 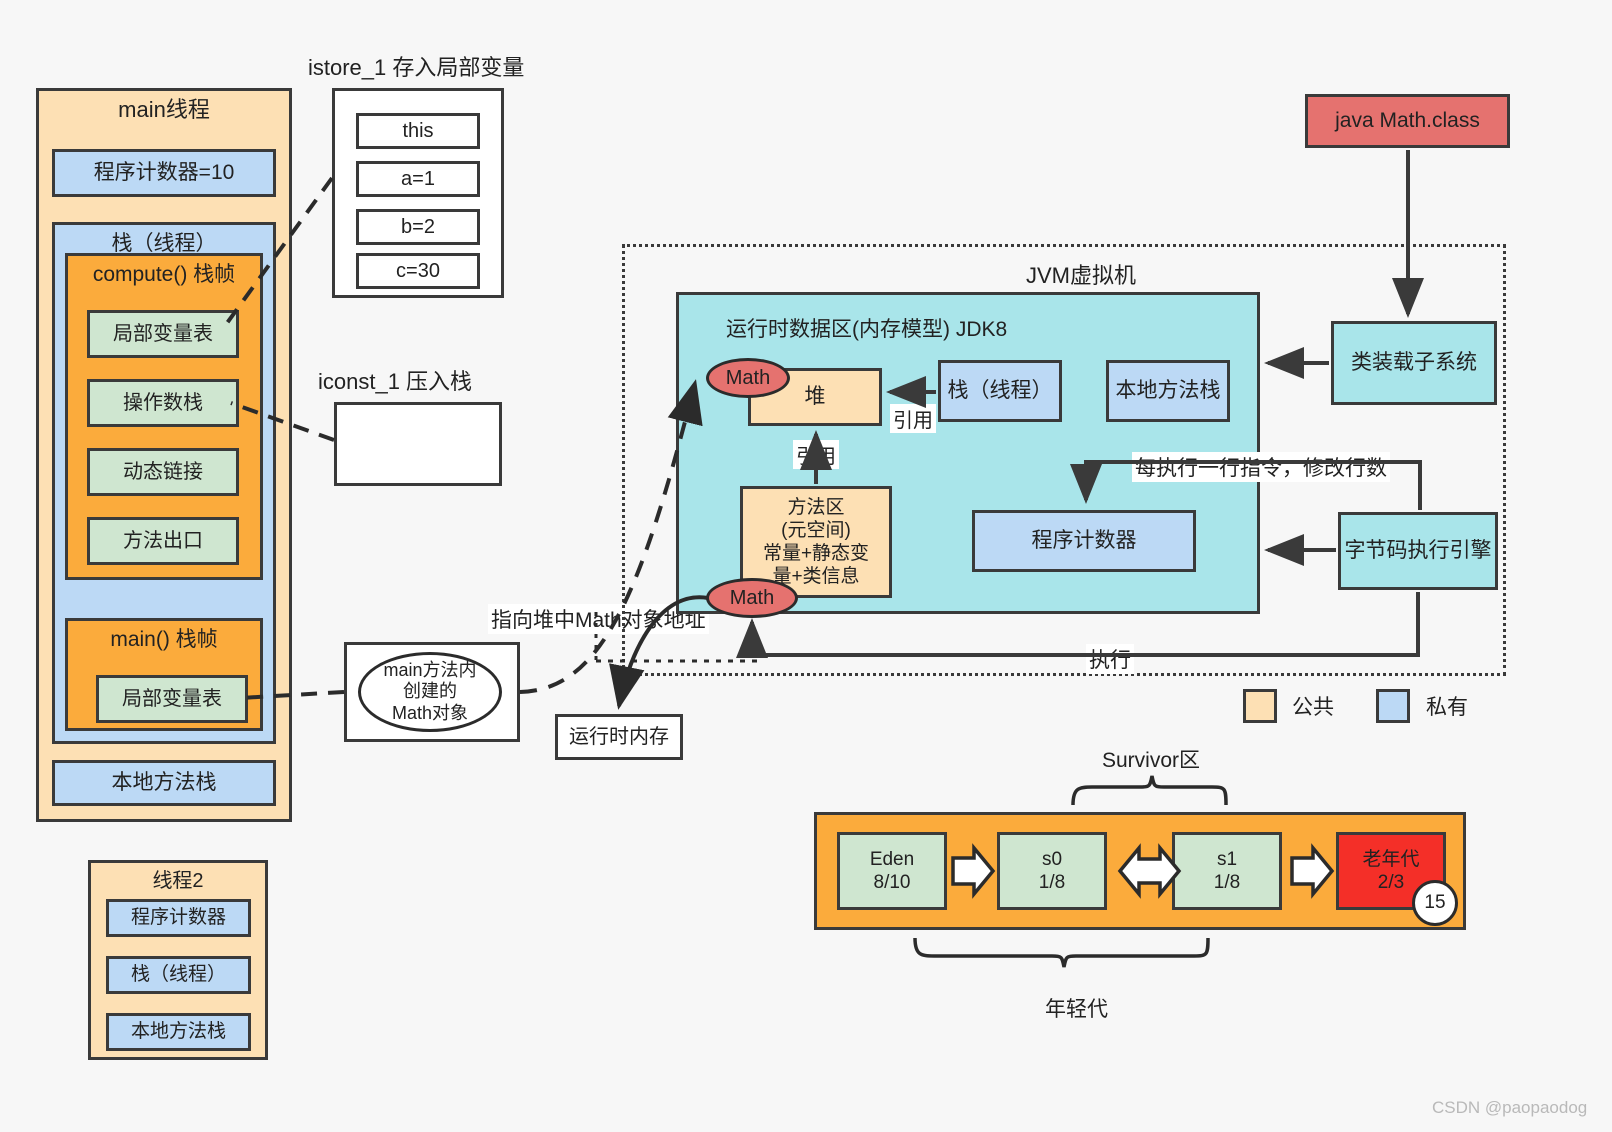 I want to click on jvm-title: JVM虚拟机, so click(x=1081, y=275).